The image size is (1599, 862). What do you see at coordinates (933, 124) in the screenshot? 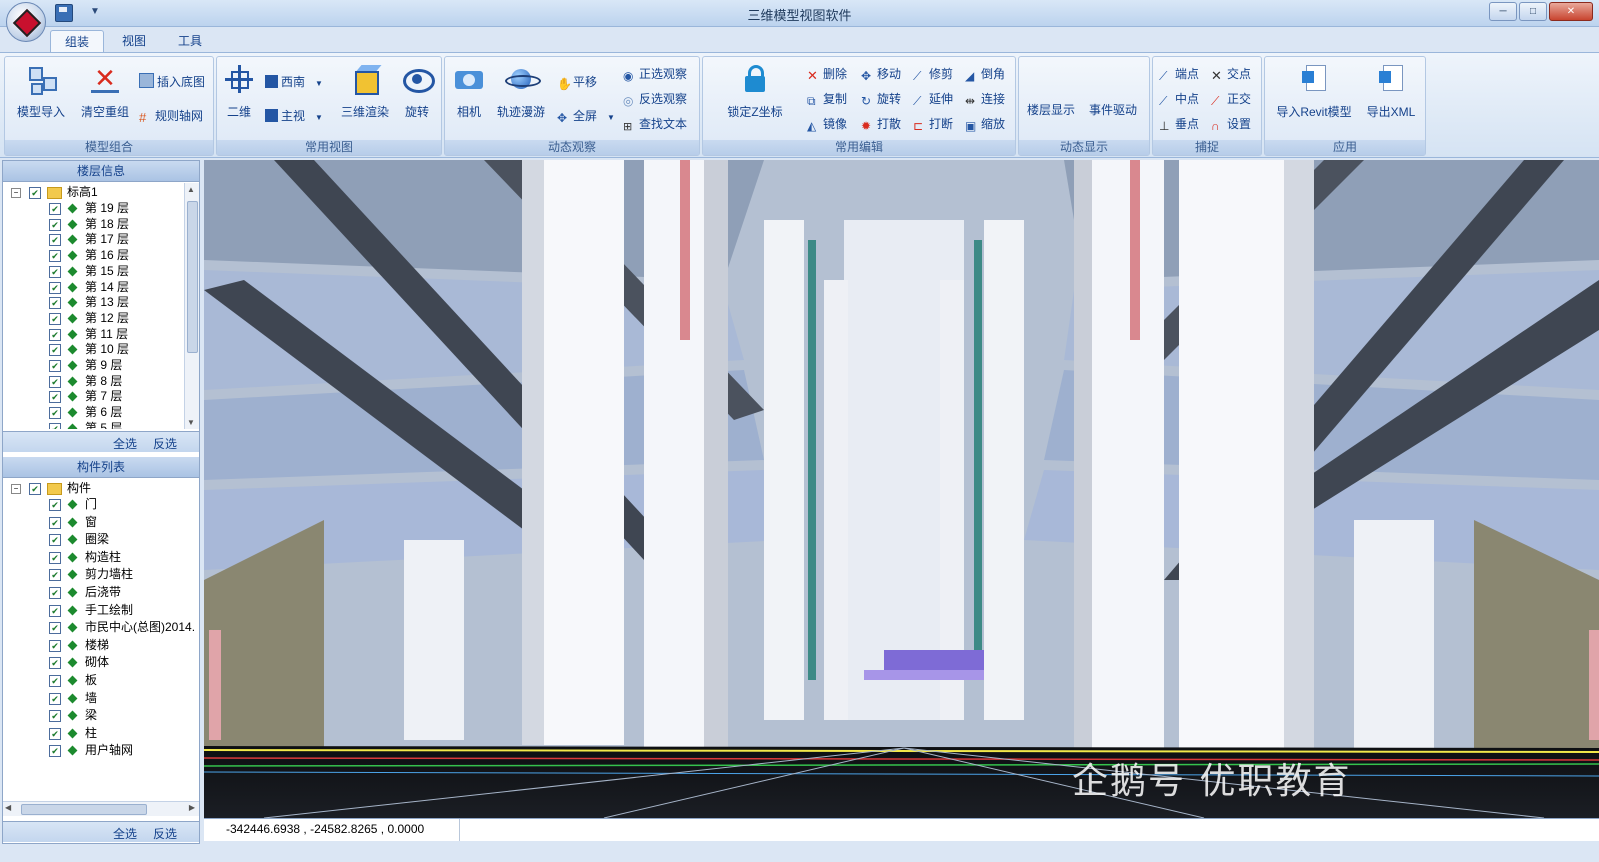
I see `break-button: ⊏ 打断` at bounding box center [933, 124].